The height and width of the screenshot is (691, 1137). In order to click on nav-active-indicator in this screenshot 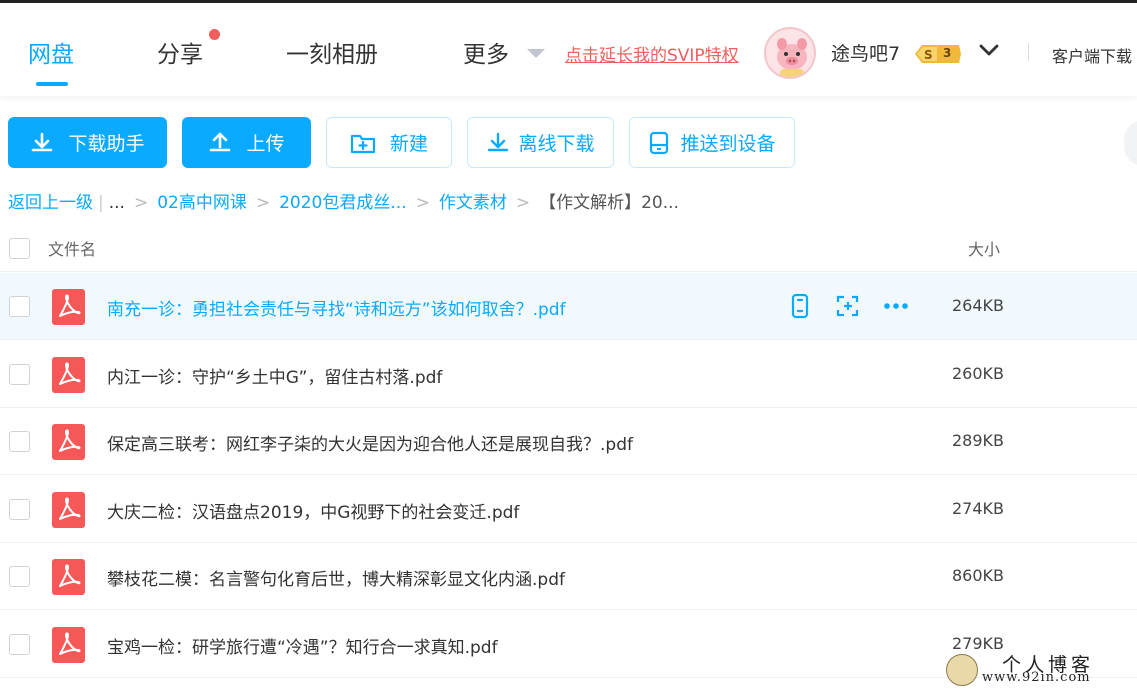, I will do `click(52, 84)`.